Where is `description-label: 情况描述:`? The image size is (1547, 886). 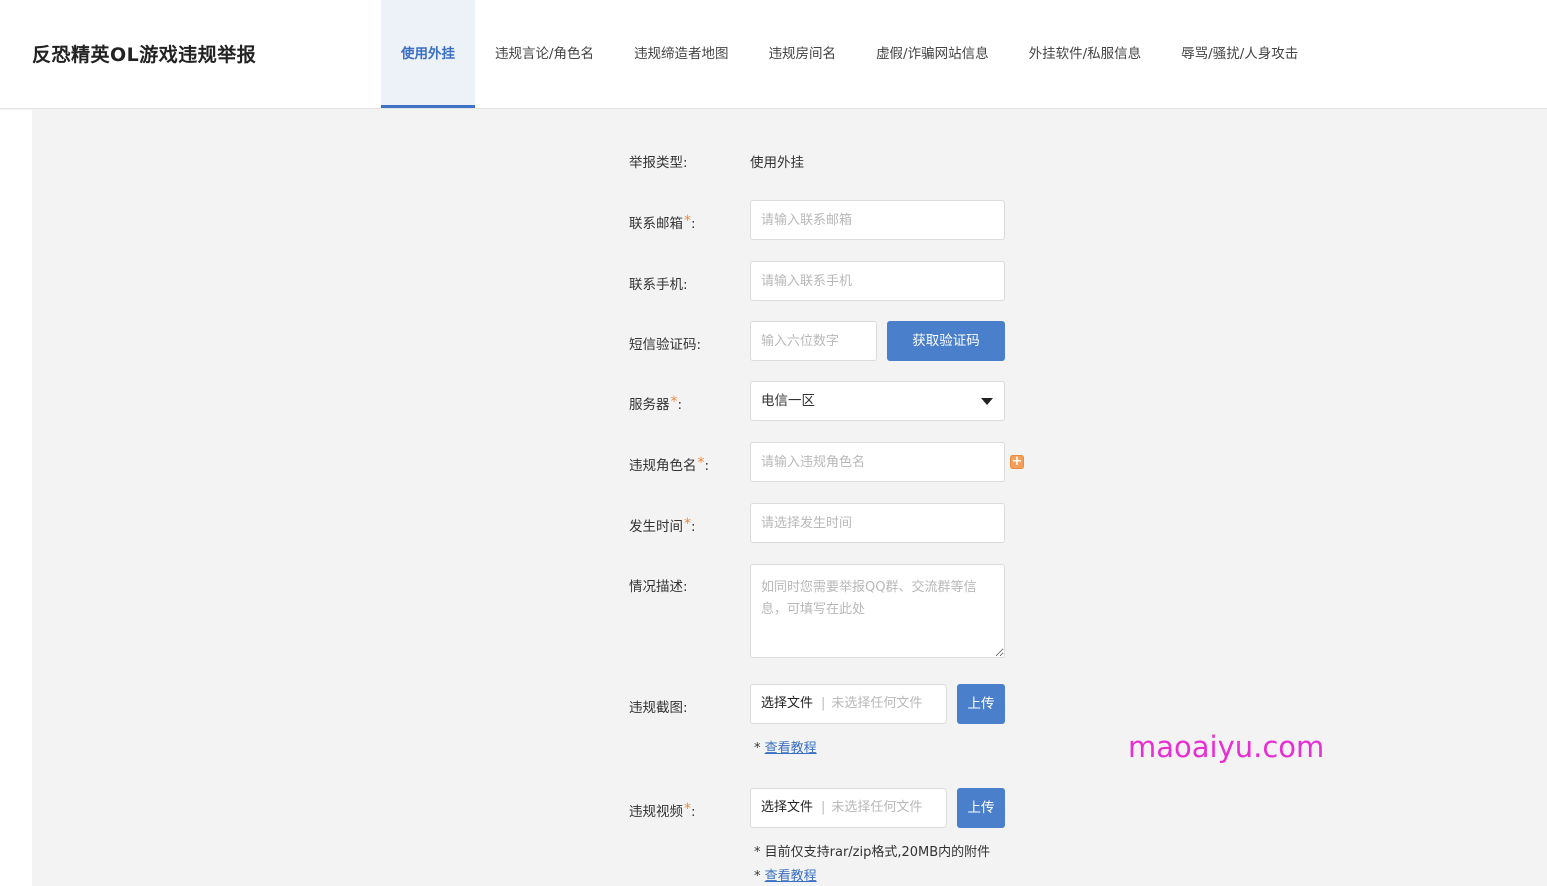
description-label: 情况描述: is located at coordinates (658, 587).